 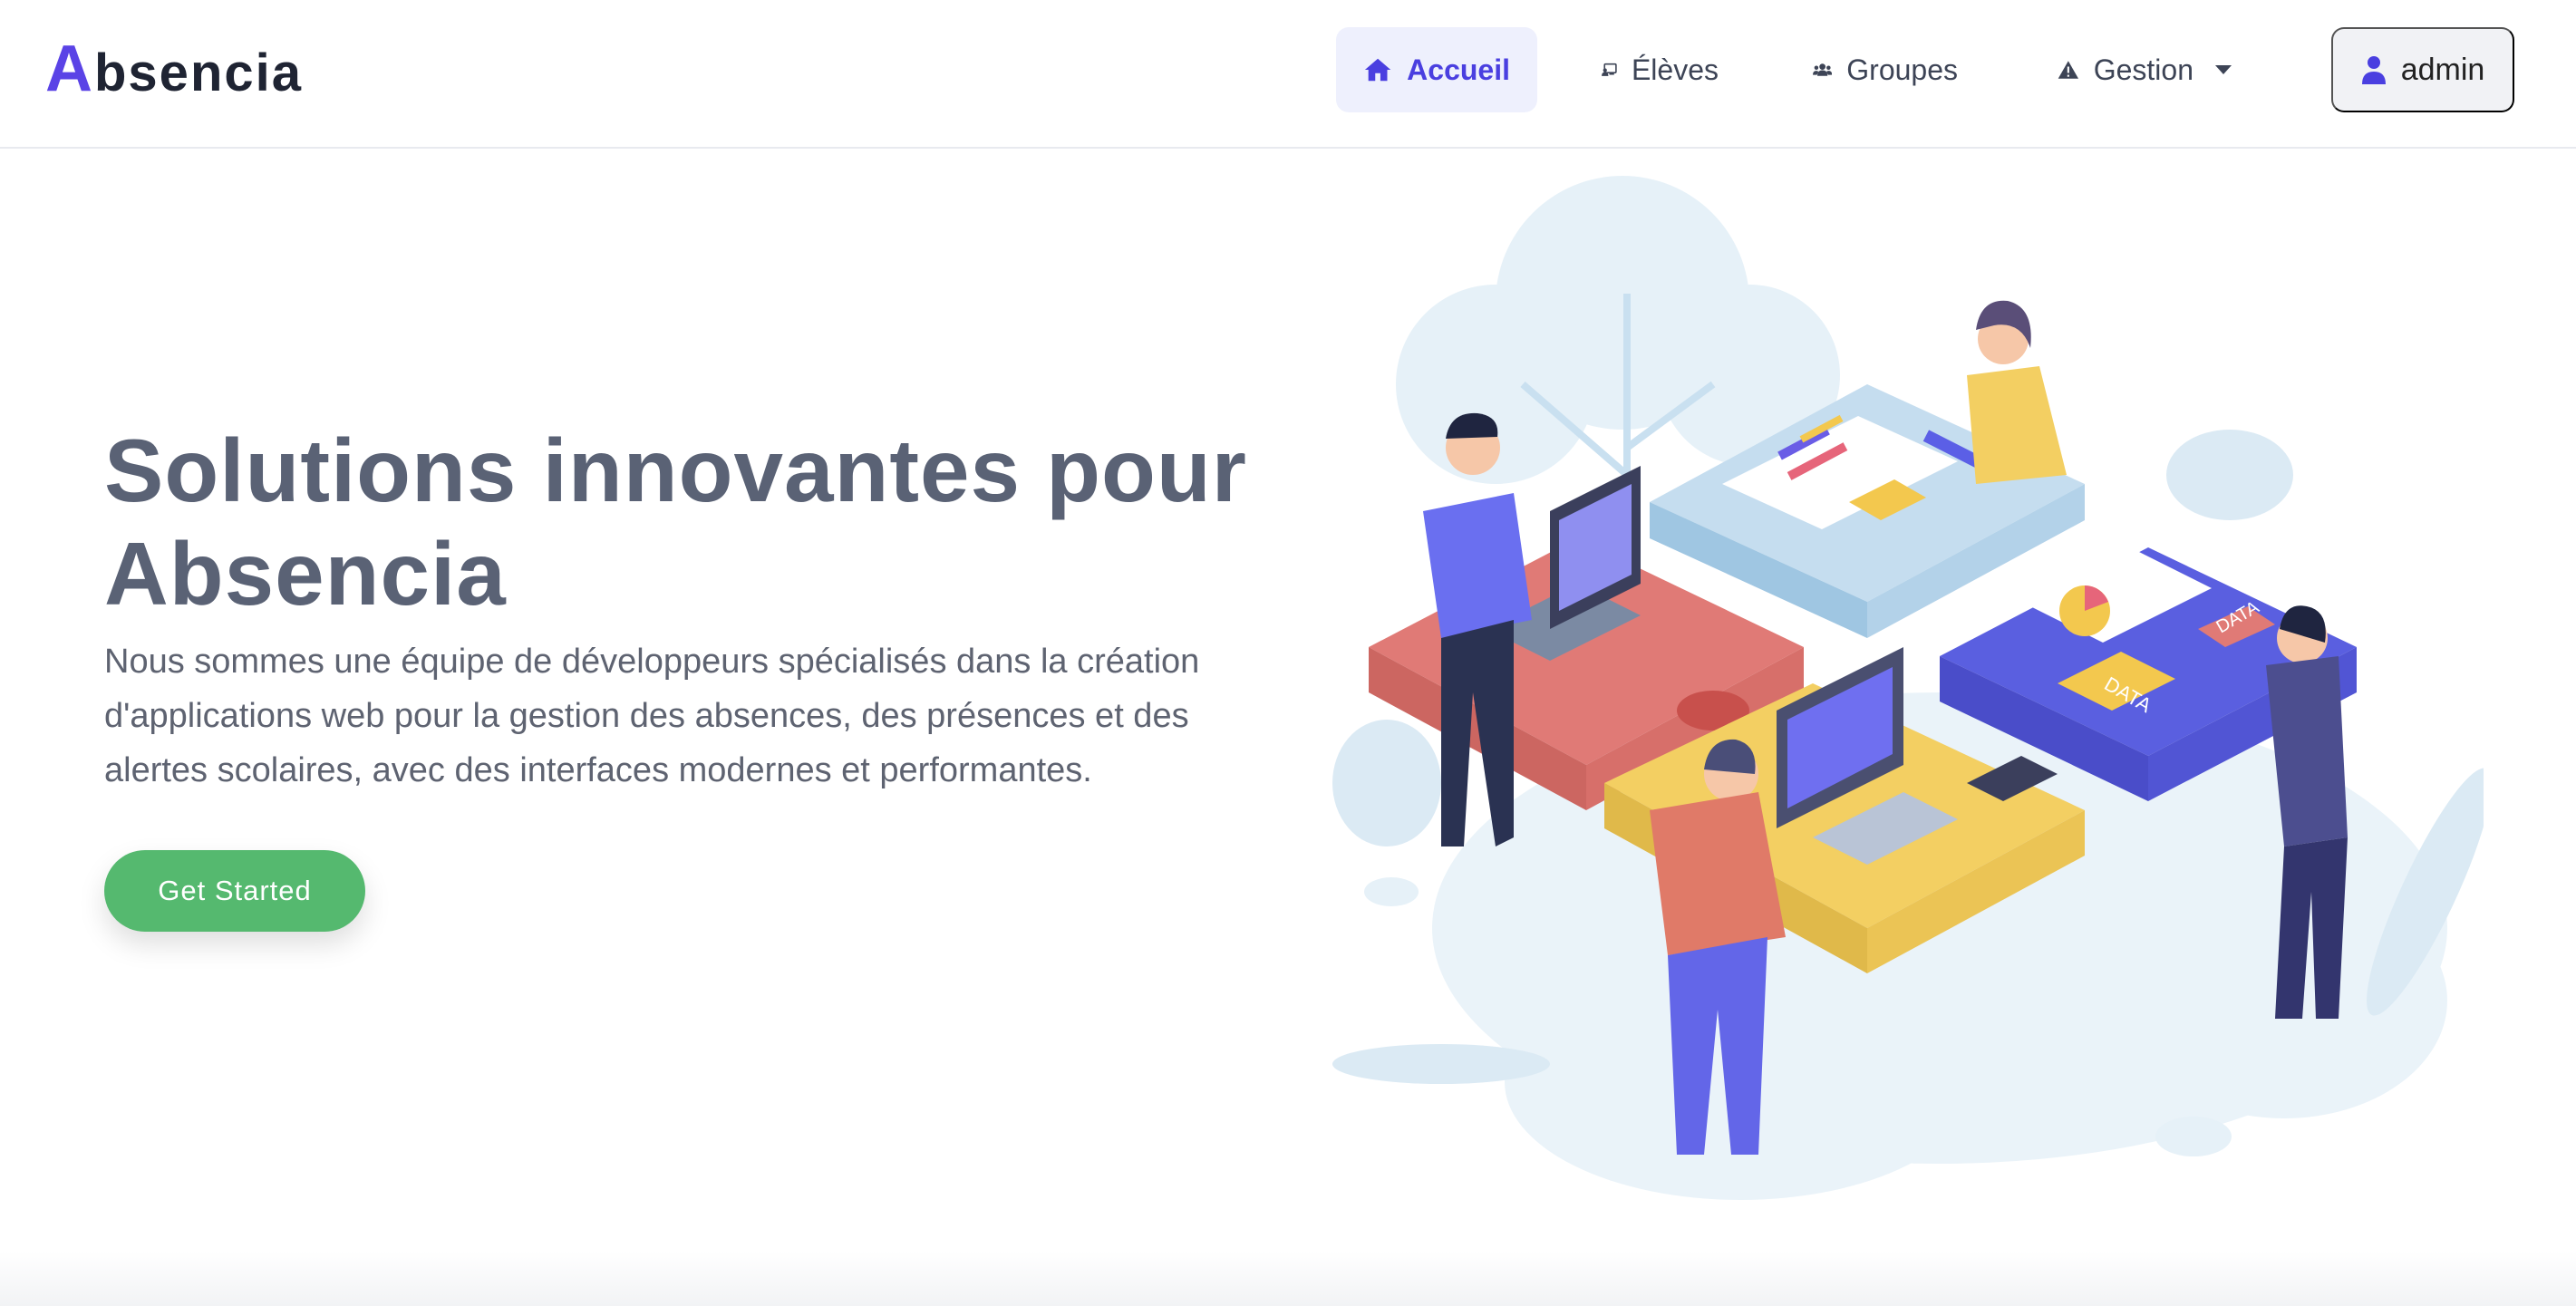 I want to click on nav-item-accueil: Accueil, so click(x=1436, y=69).